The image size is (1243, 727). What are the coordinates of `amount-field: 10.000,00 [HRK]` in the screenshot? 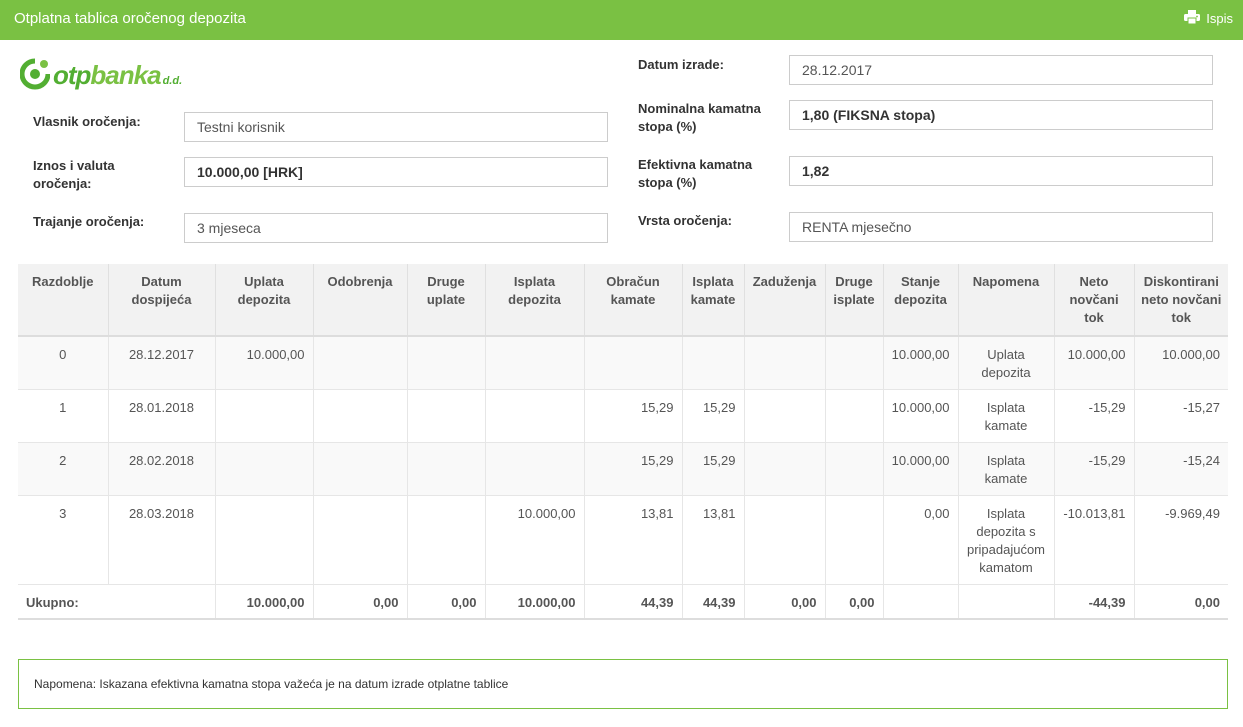 It's located at (396, 172).